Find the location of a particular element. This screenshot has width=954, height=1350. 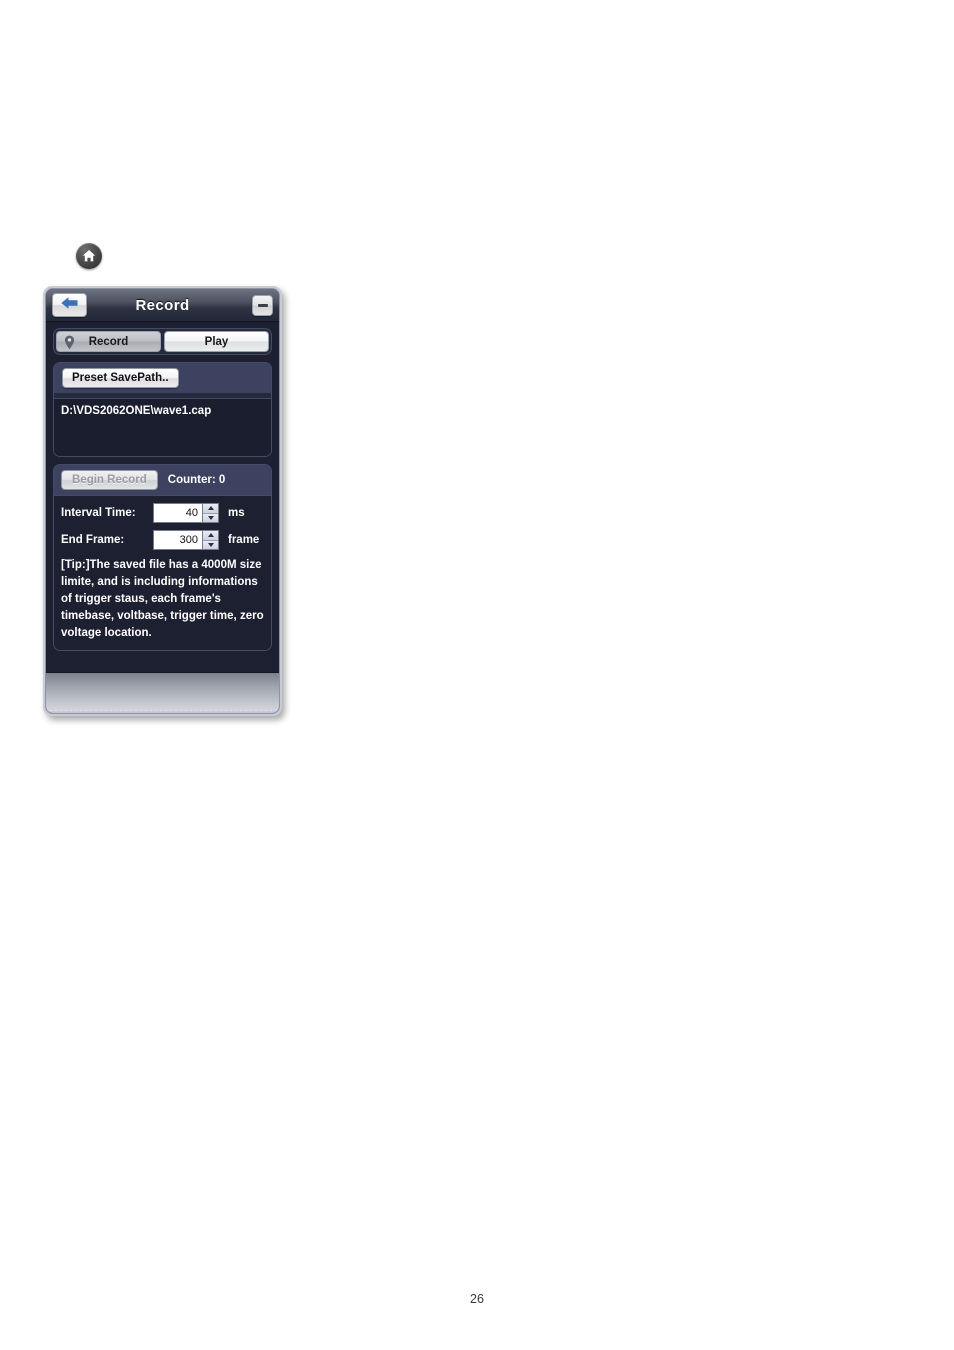

counter-label: Counter: 0 is located at coordinates (196, 480).